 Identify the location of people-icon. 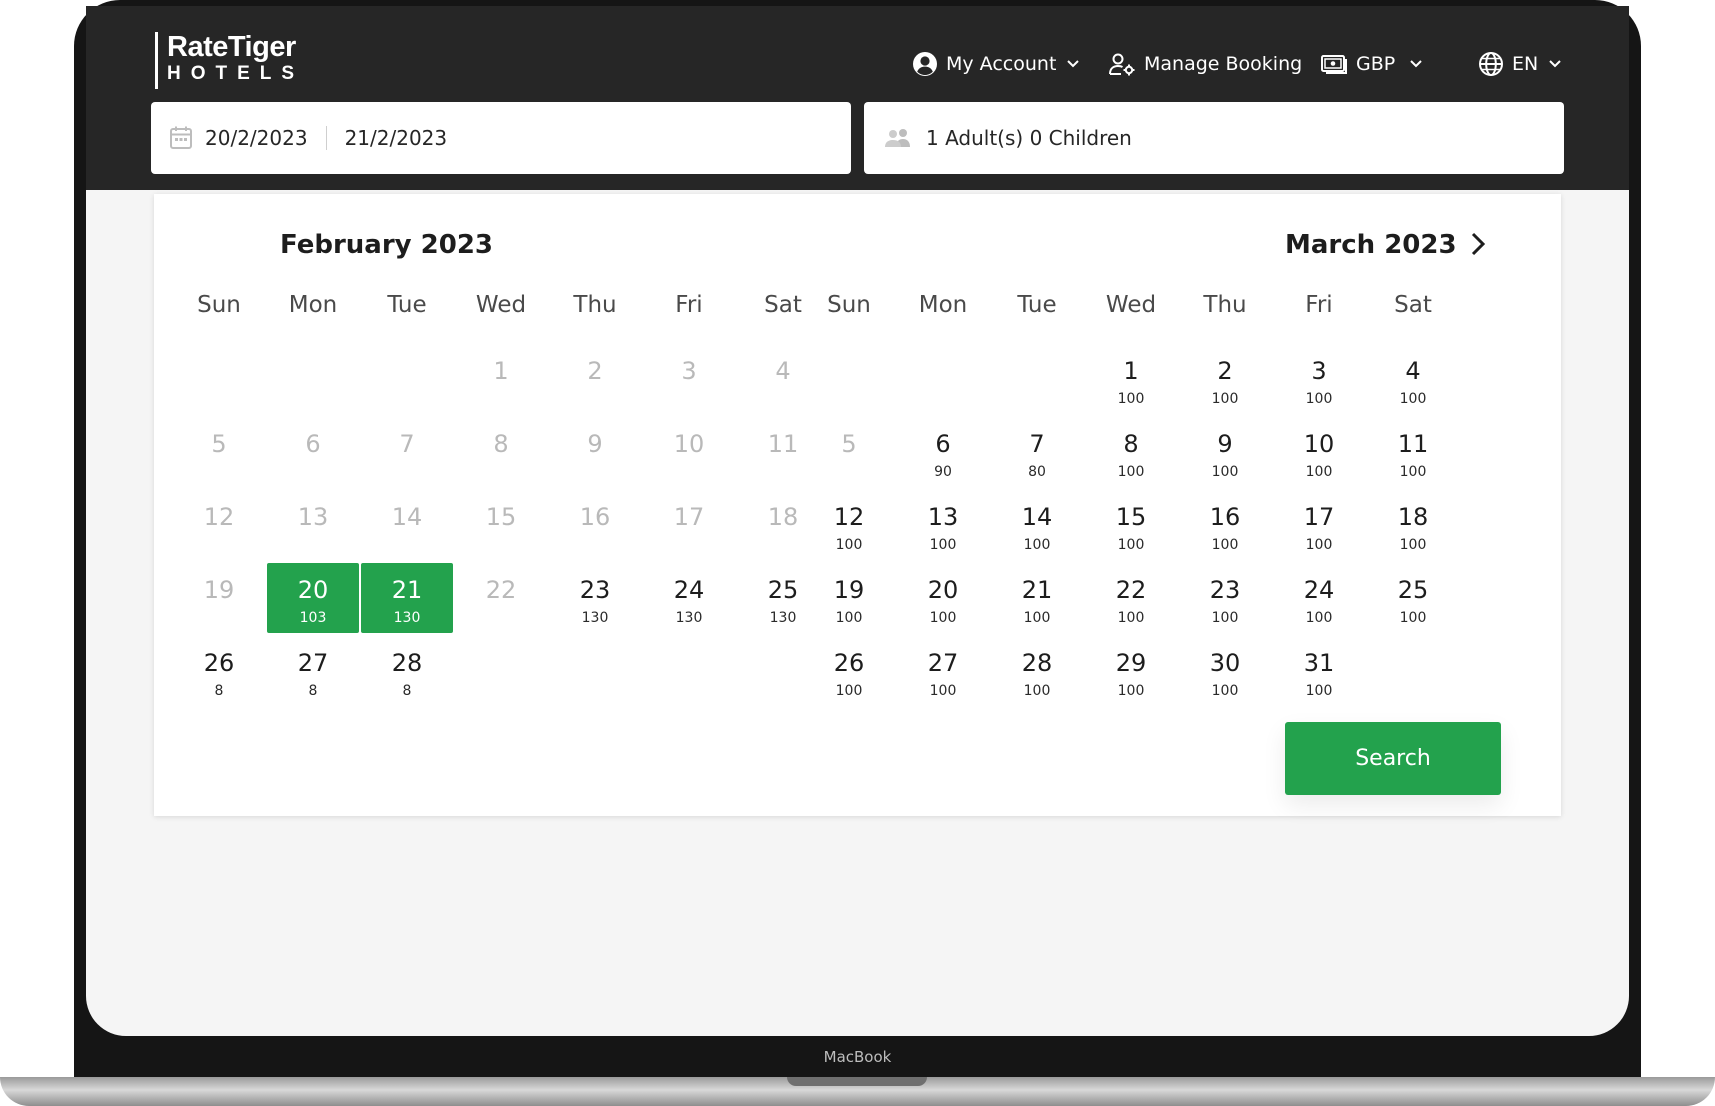
(898, 138).